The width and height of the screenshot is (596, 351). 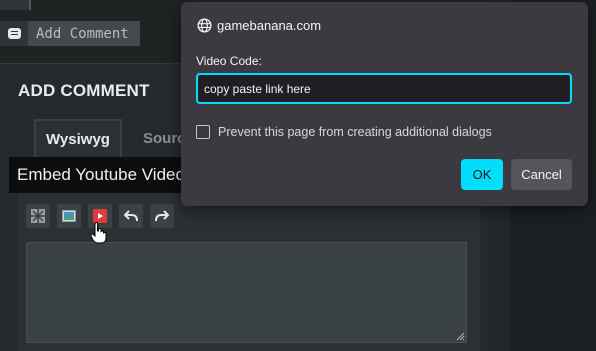 I want to click on redo-icon, so click(x=162, y=216).